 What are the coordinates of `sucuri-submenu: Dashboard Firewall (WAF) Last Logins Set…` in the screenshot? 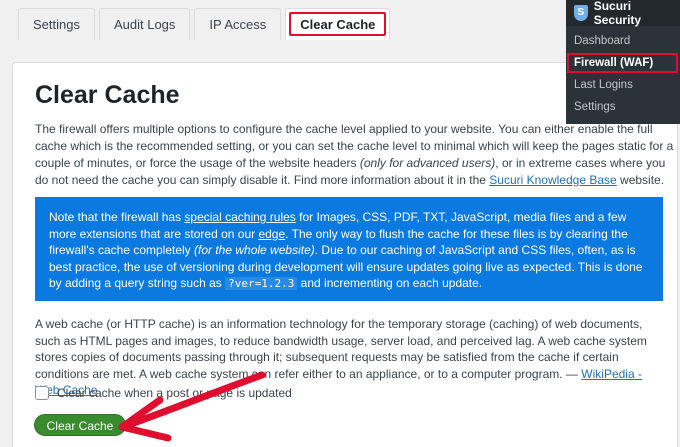 It's located at (623, 75).